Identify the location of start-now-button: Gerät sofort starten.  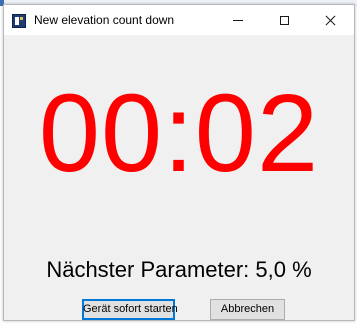
(130, 309).